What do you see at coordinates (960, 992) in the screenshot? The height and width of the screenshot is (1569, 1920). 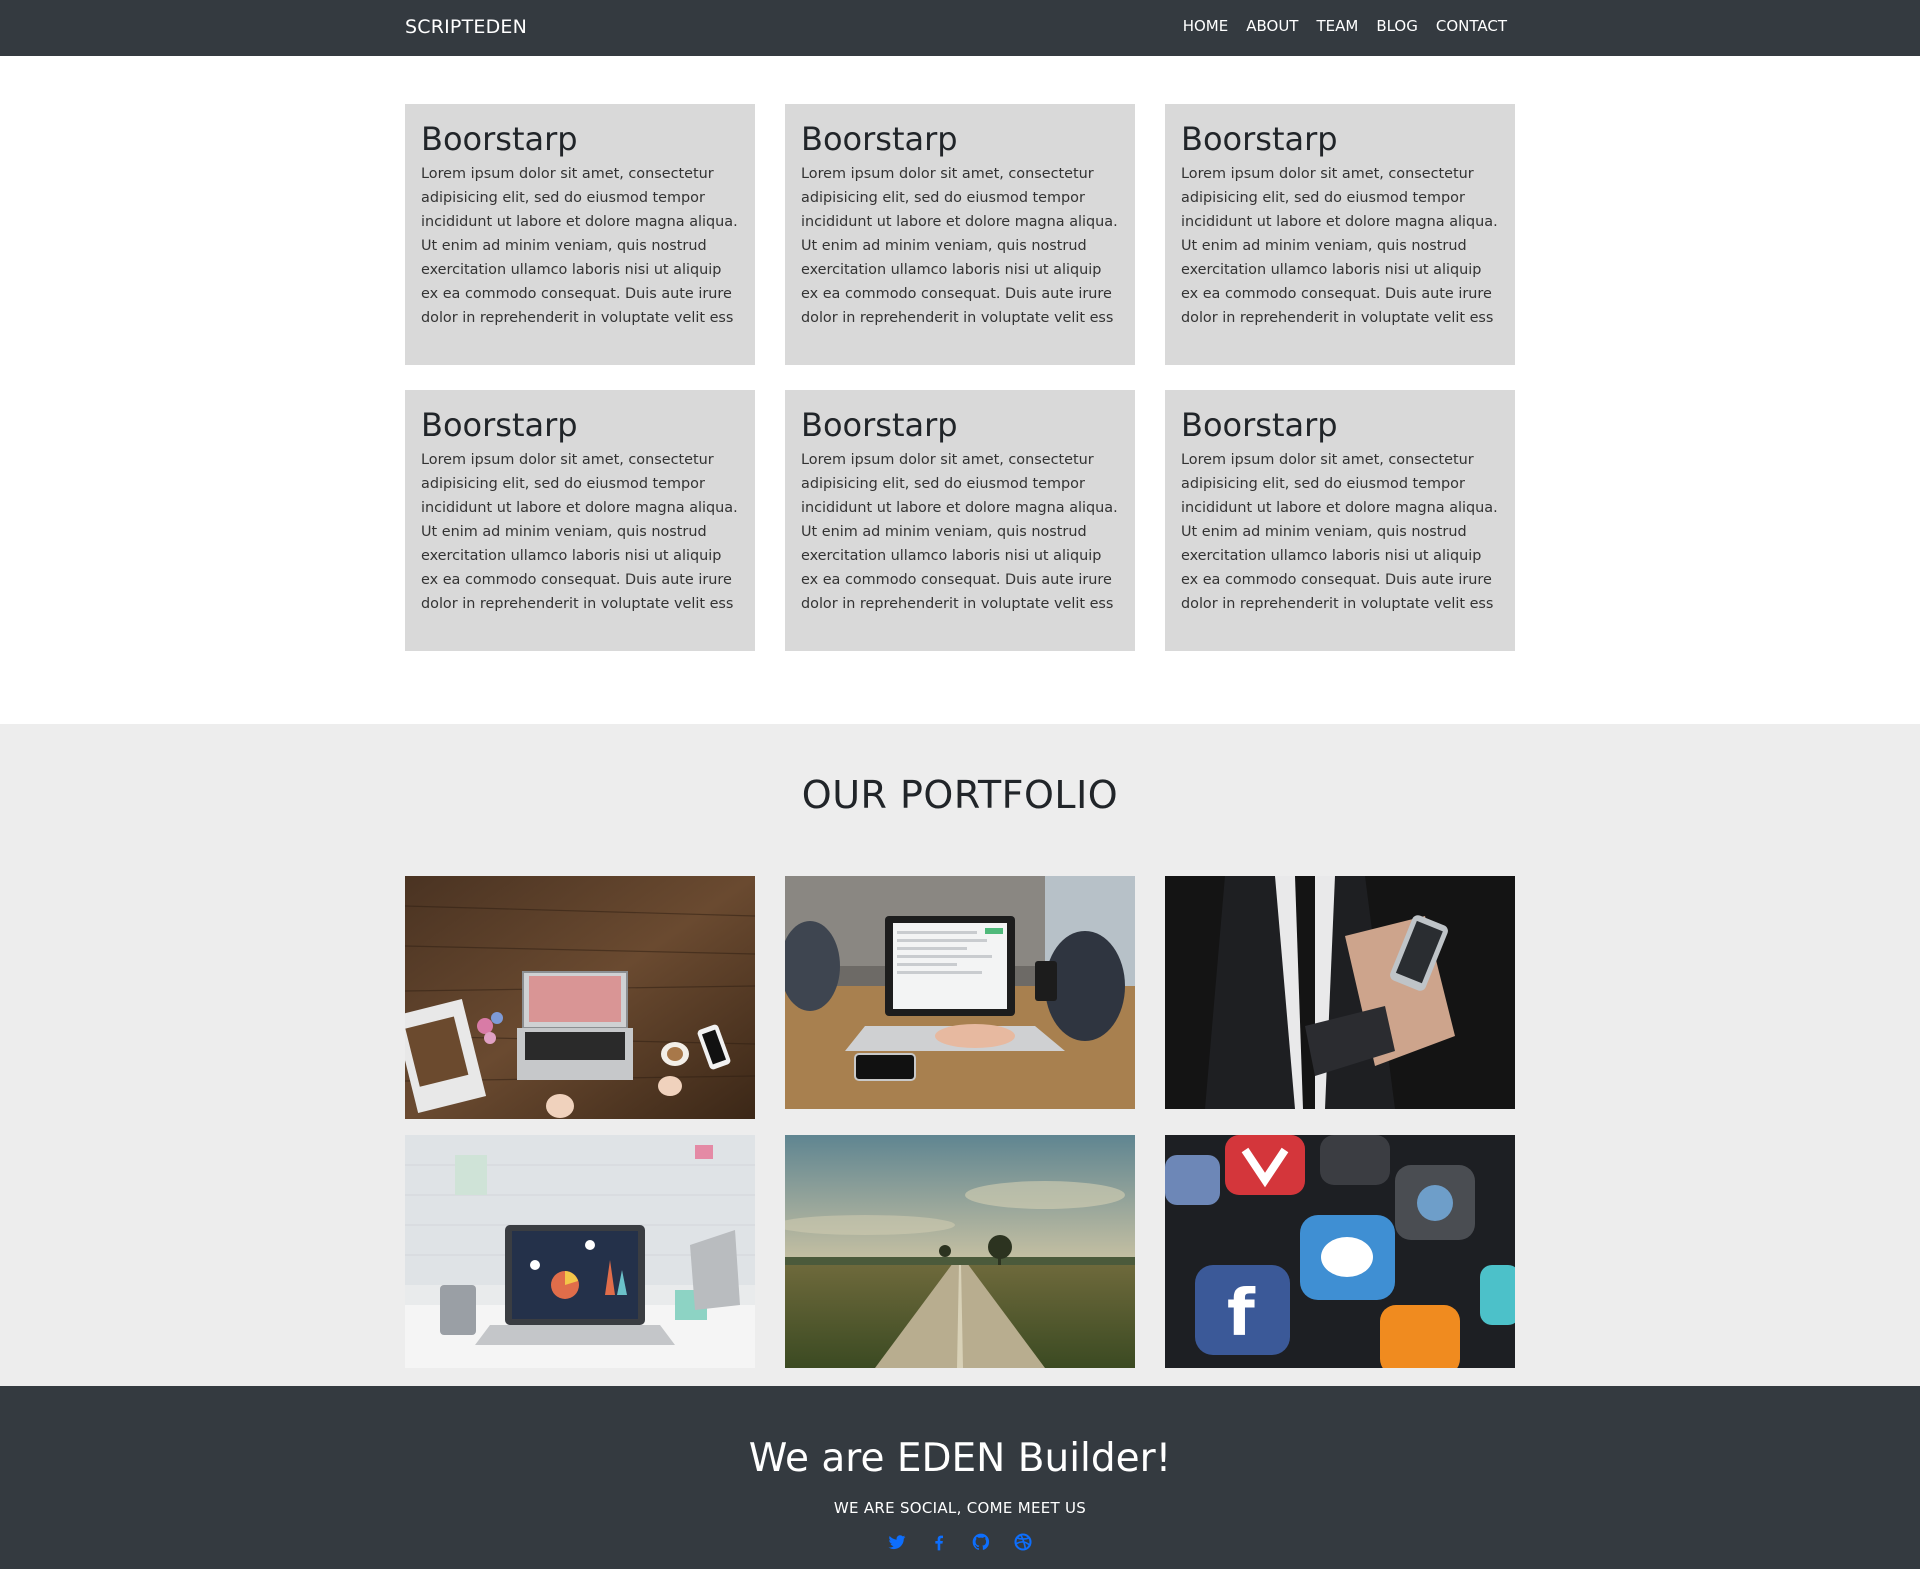 I see `portfolio-image-meeting` at bounding box center [960, 992].